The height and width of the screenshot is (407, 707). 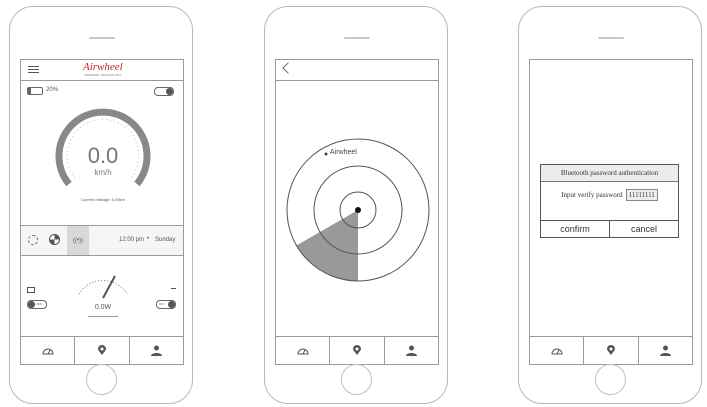 What do you see at coordinates (52, 90) in the screenshot?
I see `battery-percent: 20%` at bounding box center [52, 90].